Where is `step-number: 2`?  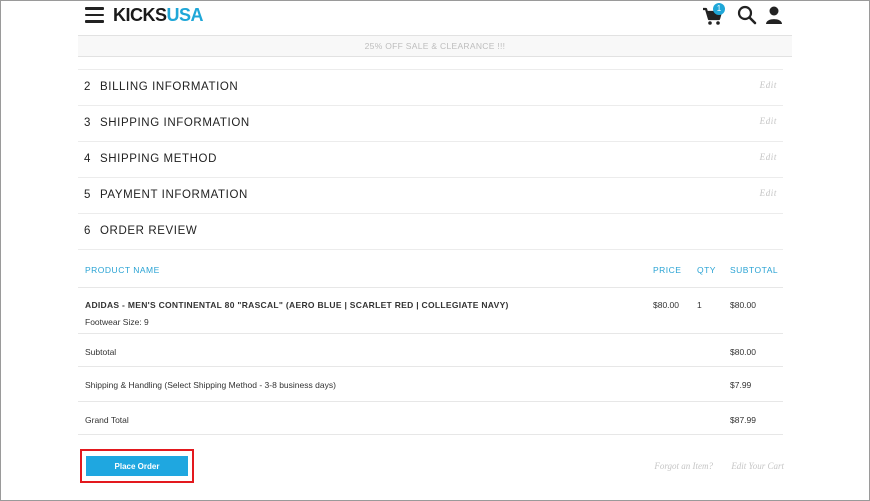
step-number: 2 is located at coordinates (87, 87).